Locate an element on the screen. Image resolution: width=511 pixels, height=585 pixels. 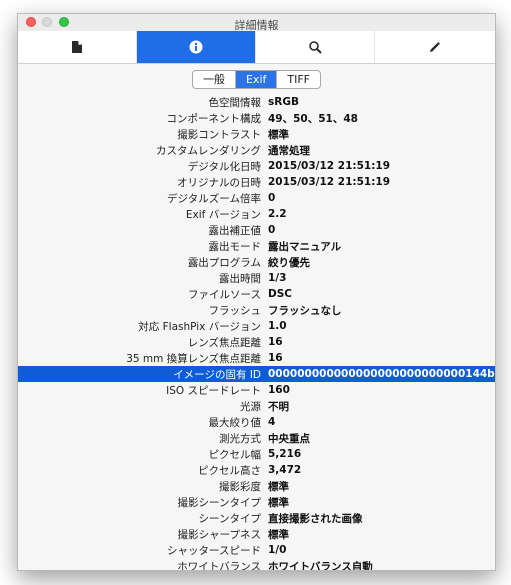
row-value: 1.0 is located at coordinates (277, 326).